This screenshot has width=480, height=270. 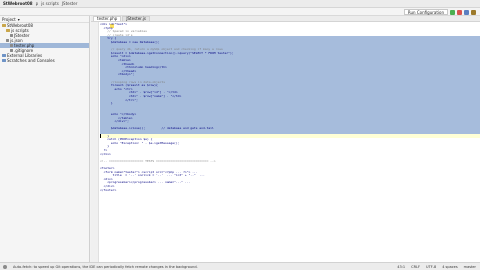 What do you see at coordinates (136, 18) in the screenshot?
I see `tab-jstester-js: JStester.js` at bounding box center [136, 18].